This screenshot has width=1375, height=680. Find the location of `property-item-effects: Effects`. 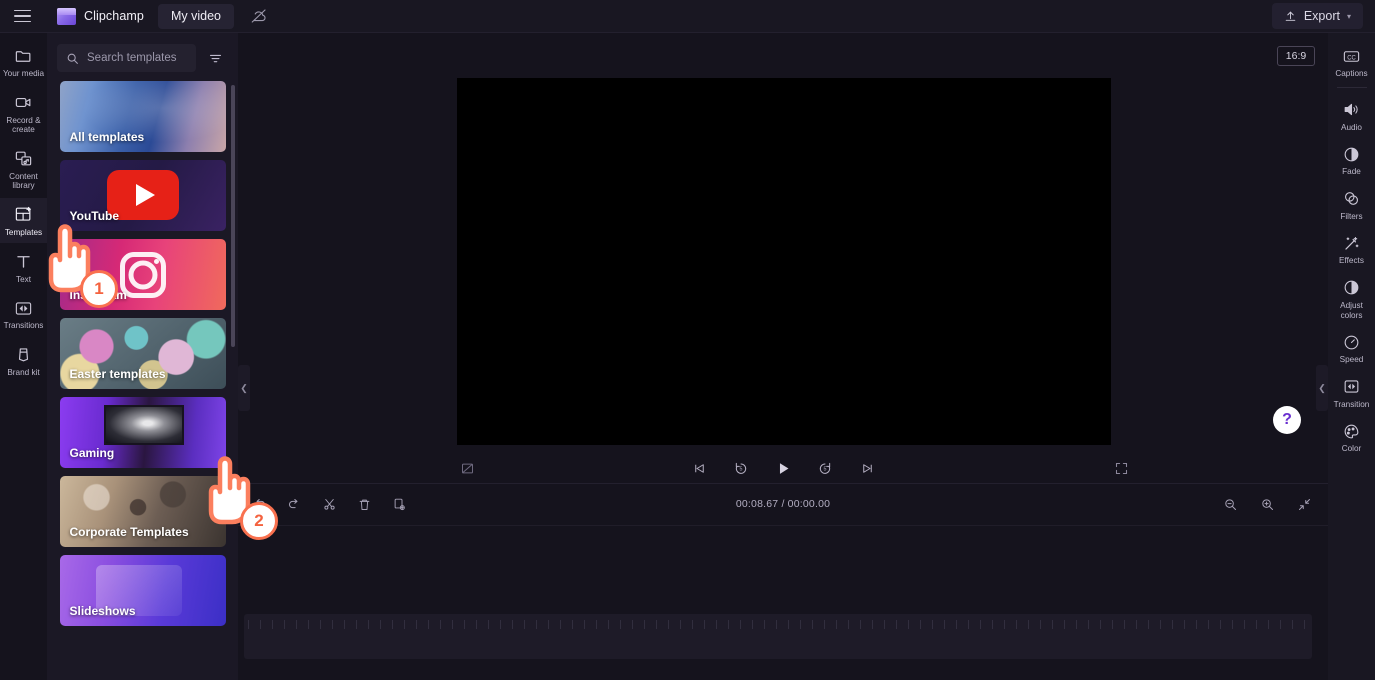

property-item-effects: Effects is located at coordinates (1351, 248).